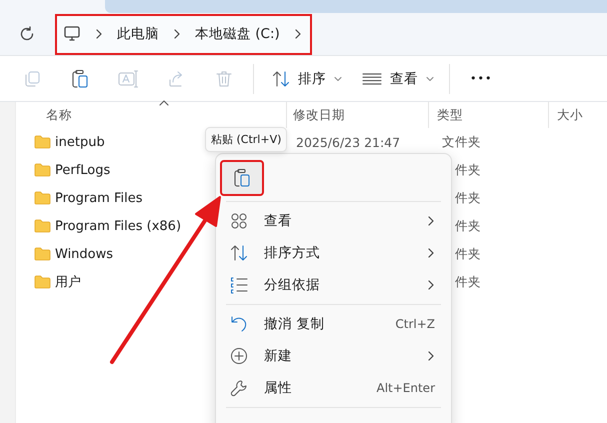 Image resolution: width=607 pixels, height=423 pixels. What do you see at coordinates (333, 221) in the screenshot?
I see `menu-item: 查看` at bounding box center [333, 221].